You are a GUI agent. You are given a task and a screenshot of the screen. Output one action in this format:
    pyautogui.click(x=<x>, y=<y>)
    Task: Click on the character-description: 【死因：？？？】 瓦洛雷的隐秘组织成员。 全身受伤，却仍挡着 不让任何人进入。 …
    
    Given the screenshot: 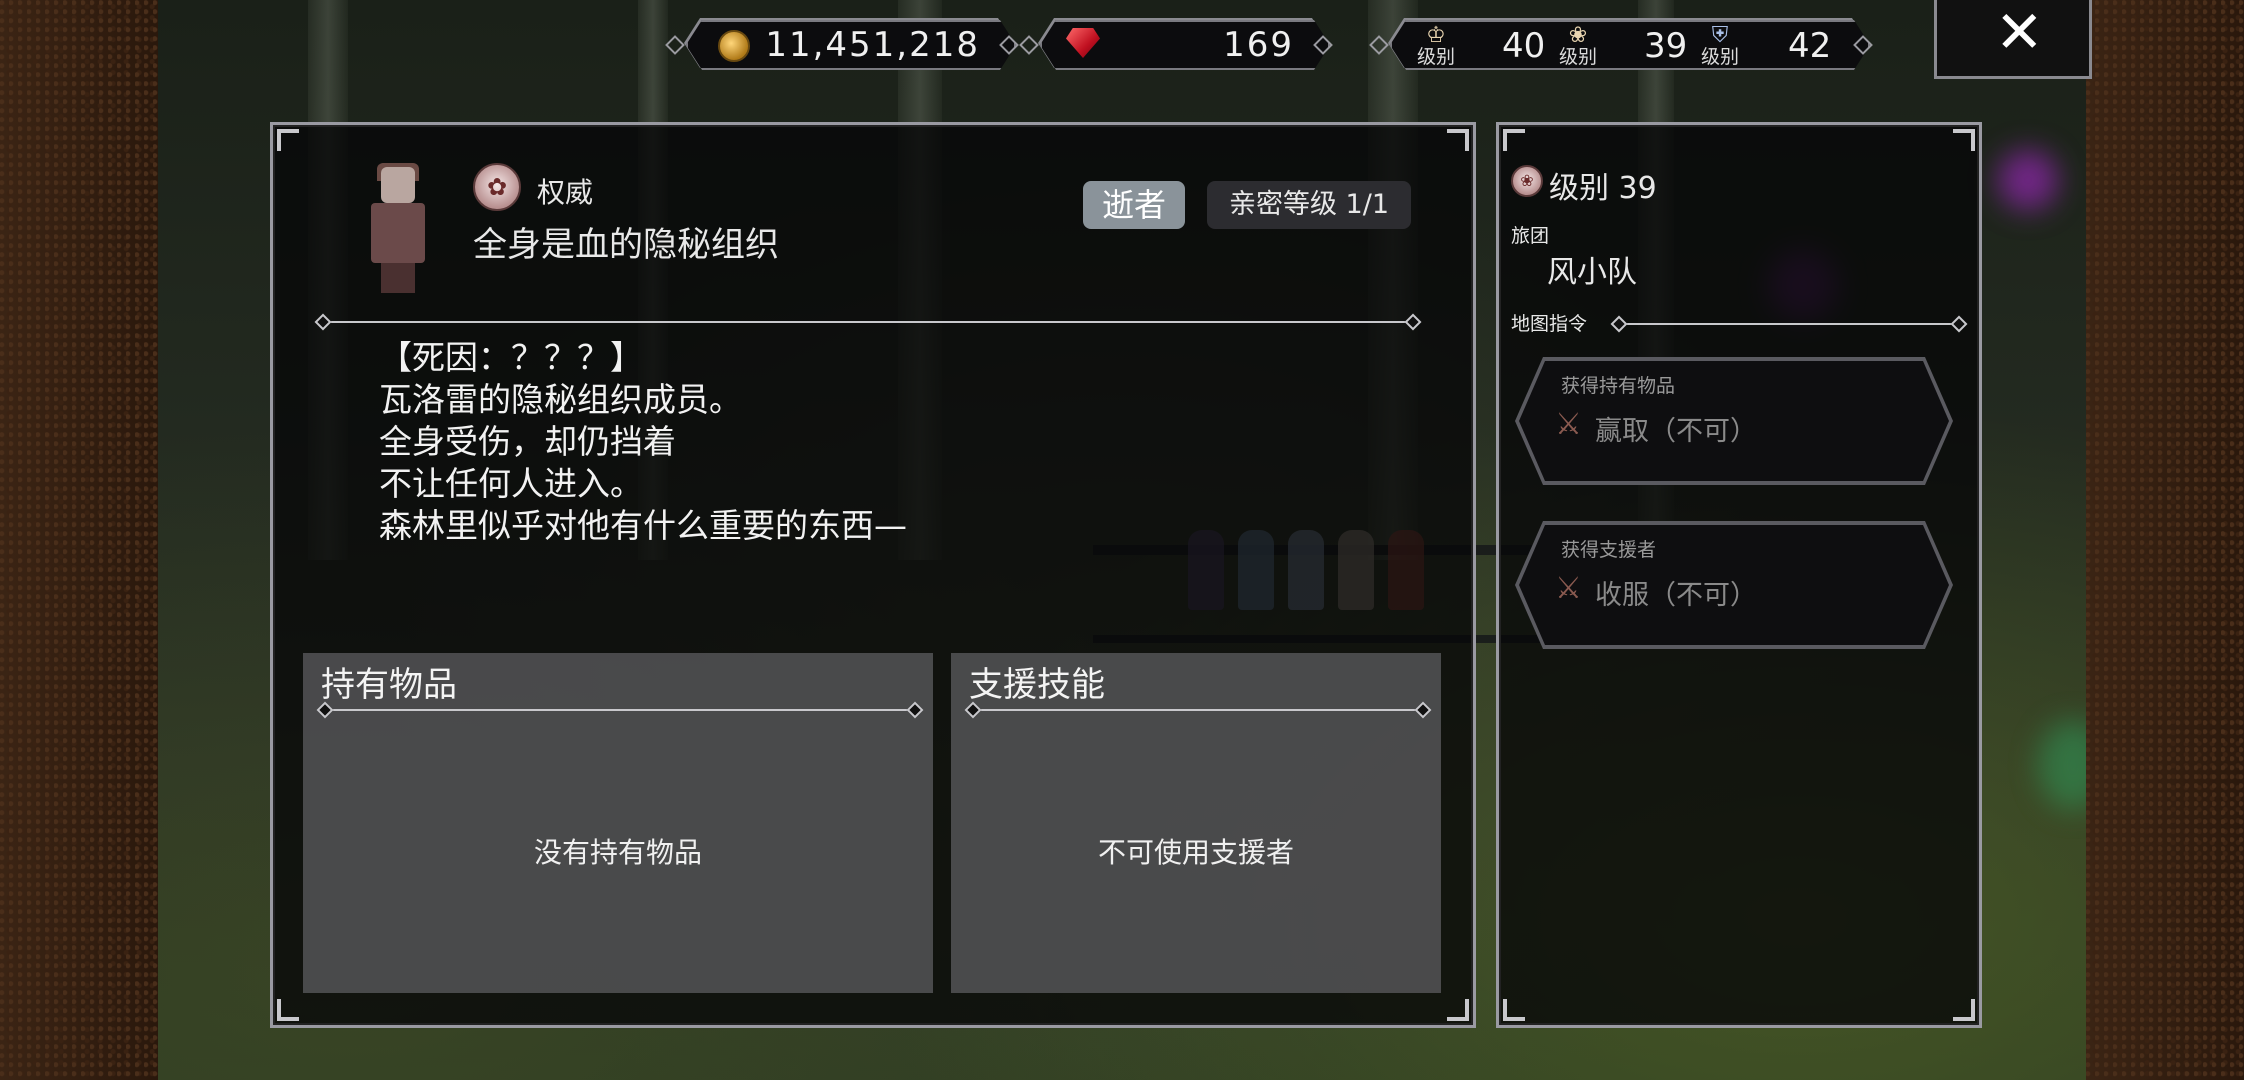 What is the action you would take?
    pyautogui.click(x=643, y=442)
    